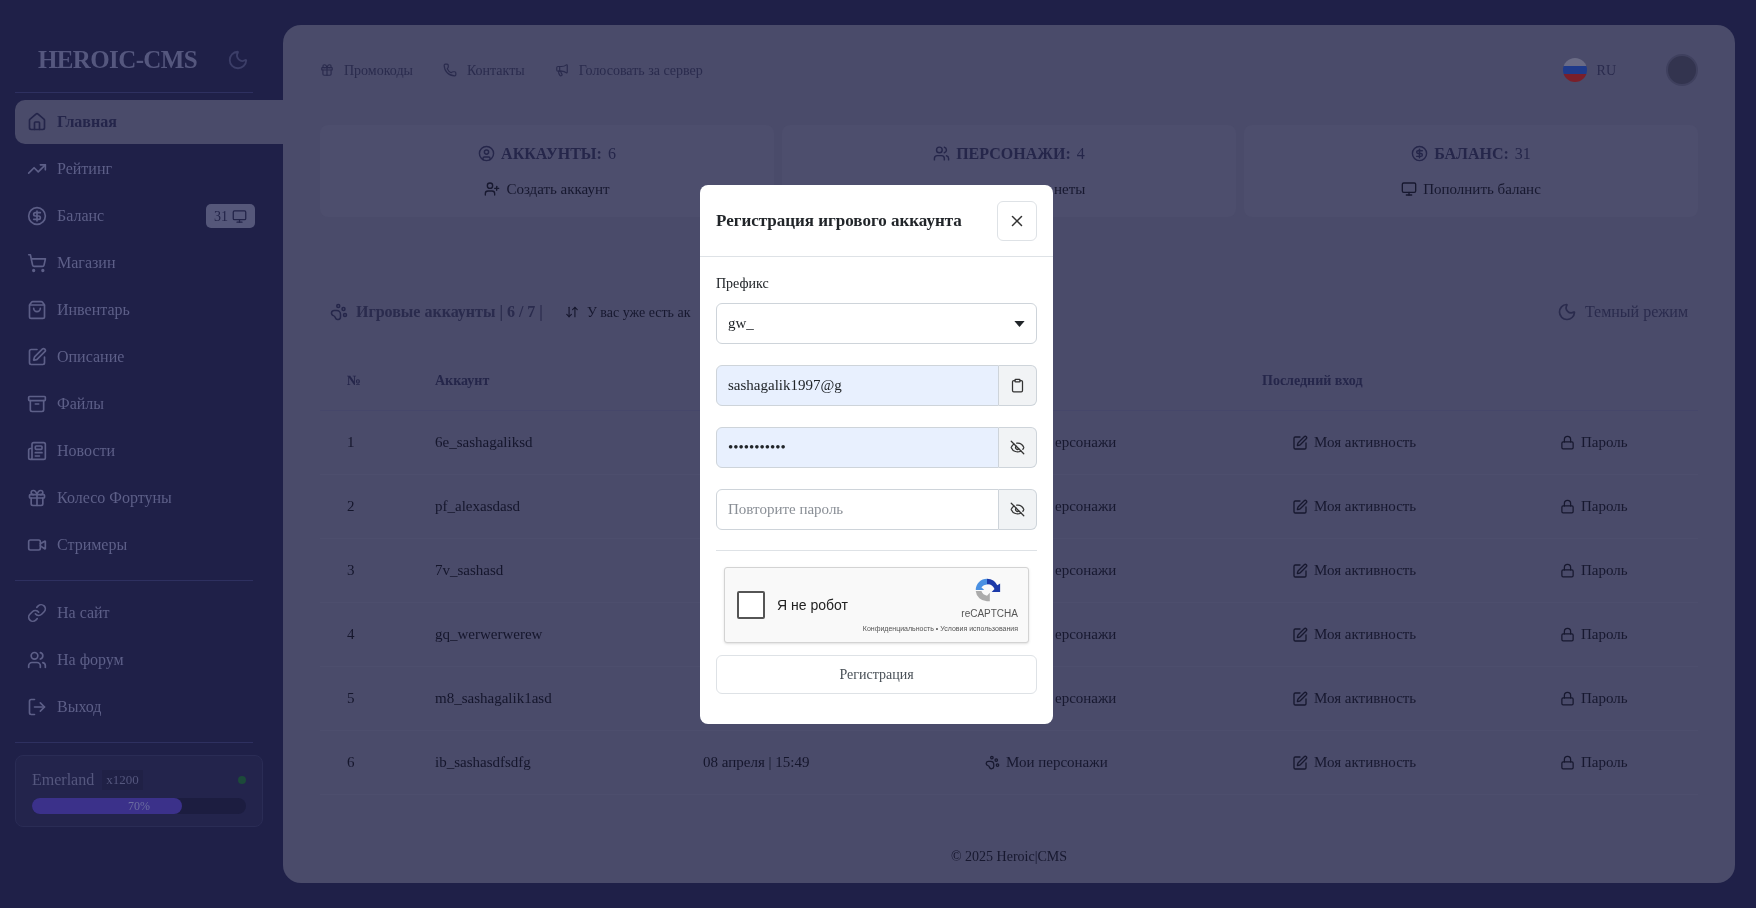  Describe the element at coordinates (139, 806) in the screenshot. I see `progress-reading: 70%` at that location.